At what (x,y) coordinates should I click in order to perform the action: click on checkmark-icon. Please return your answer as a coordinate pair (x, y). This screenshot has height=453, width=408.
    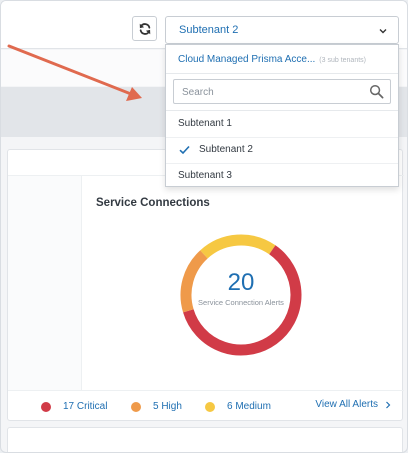
    Looking at the image, I should click on (184, 150).